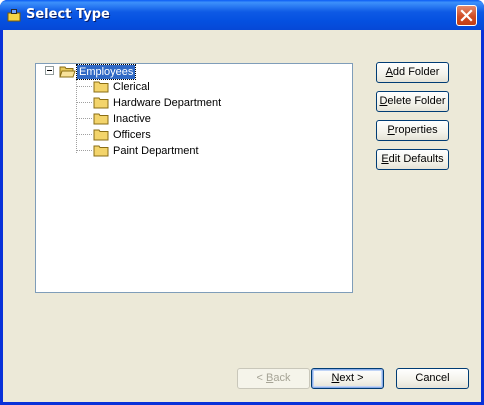 The height and width of the screenshot is (405, 484). What do you see at coordinates (261, 378) in the screenshot?
I see `back-prefix: <` at bounding box center [261, 378].